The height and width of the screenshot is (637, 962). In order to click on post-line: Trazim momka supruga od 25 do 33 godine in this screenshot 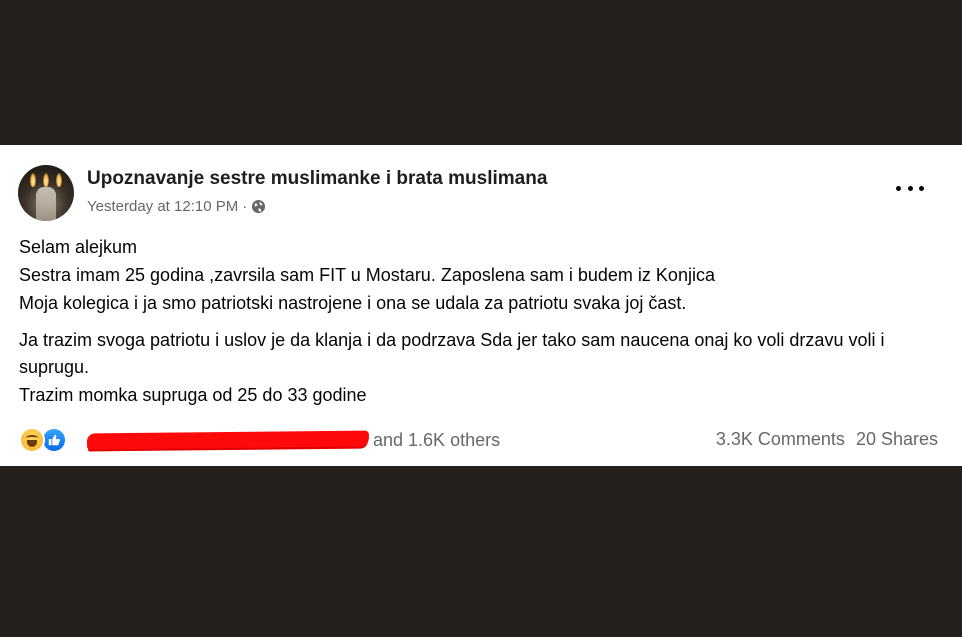, I will do `click(193, 395)`.